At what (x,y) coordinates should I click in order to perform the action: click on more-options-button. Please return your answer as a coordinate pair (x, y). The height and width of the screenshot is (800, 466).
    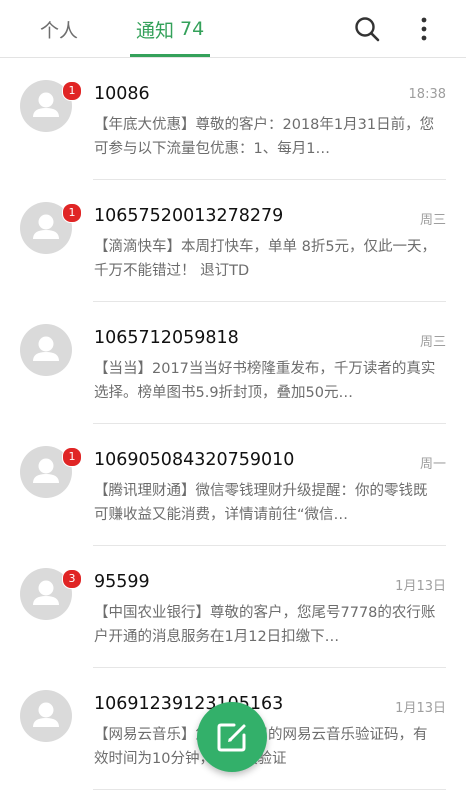
    Looking at the image, I should click on (424, 29).